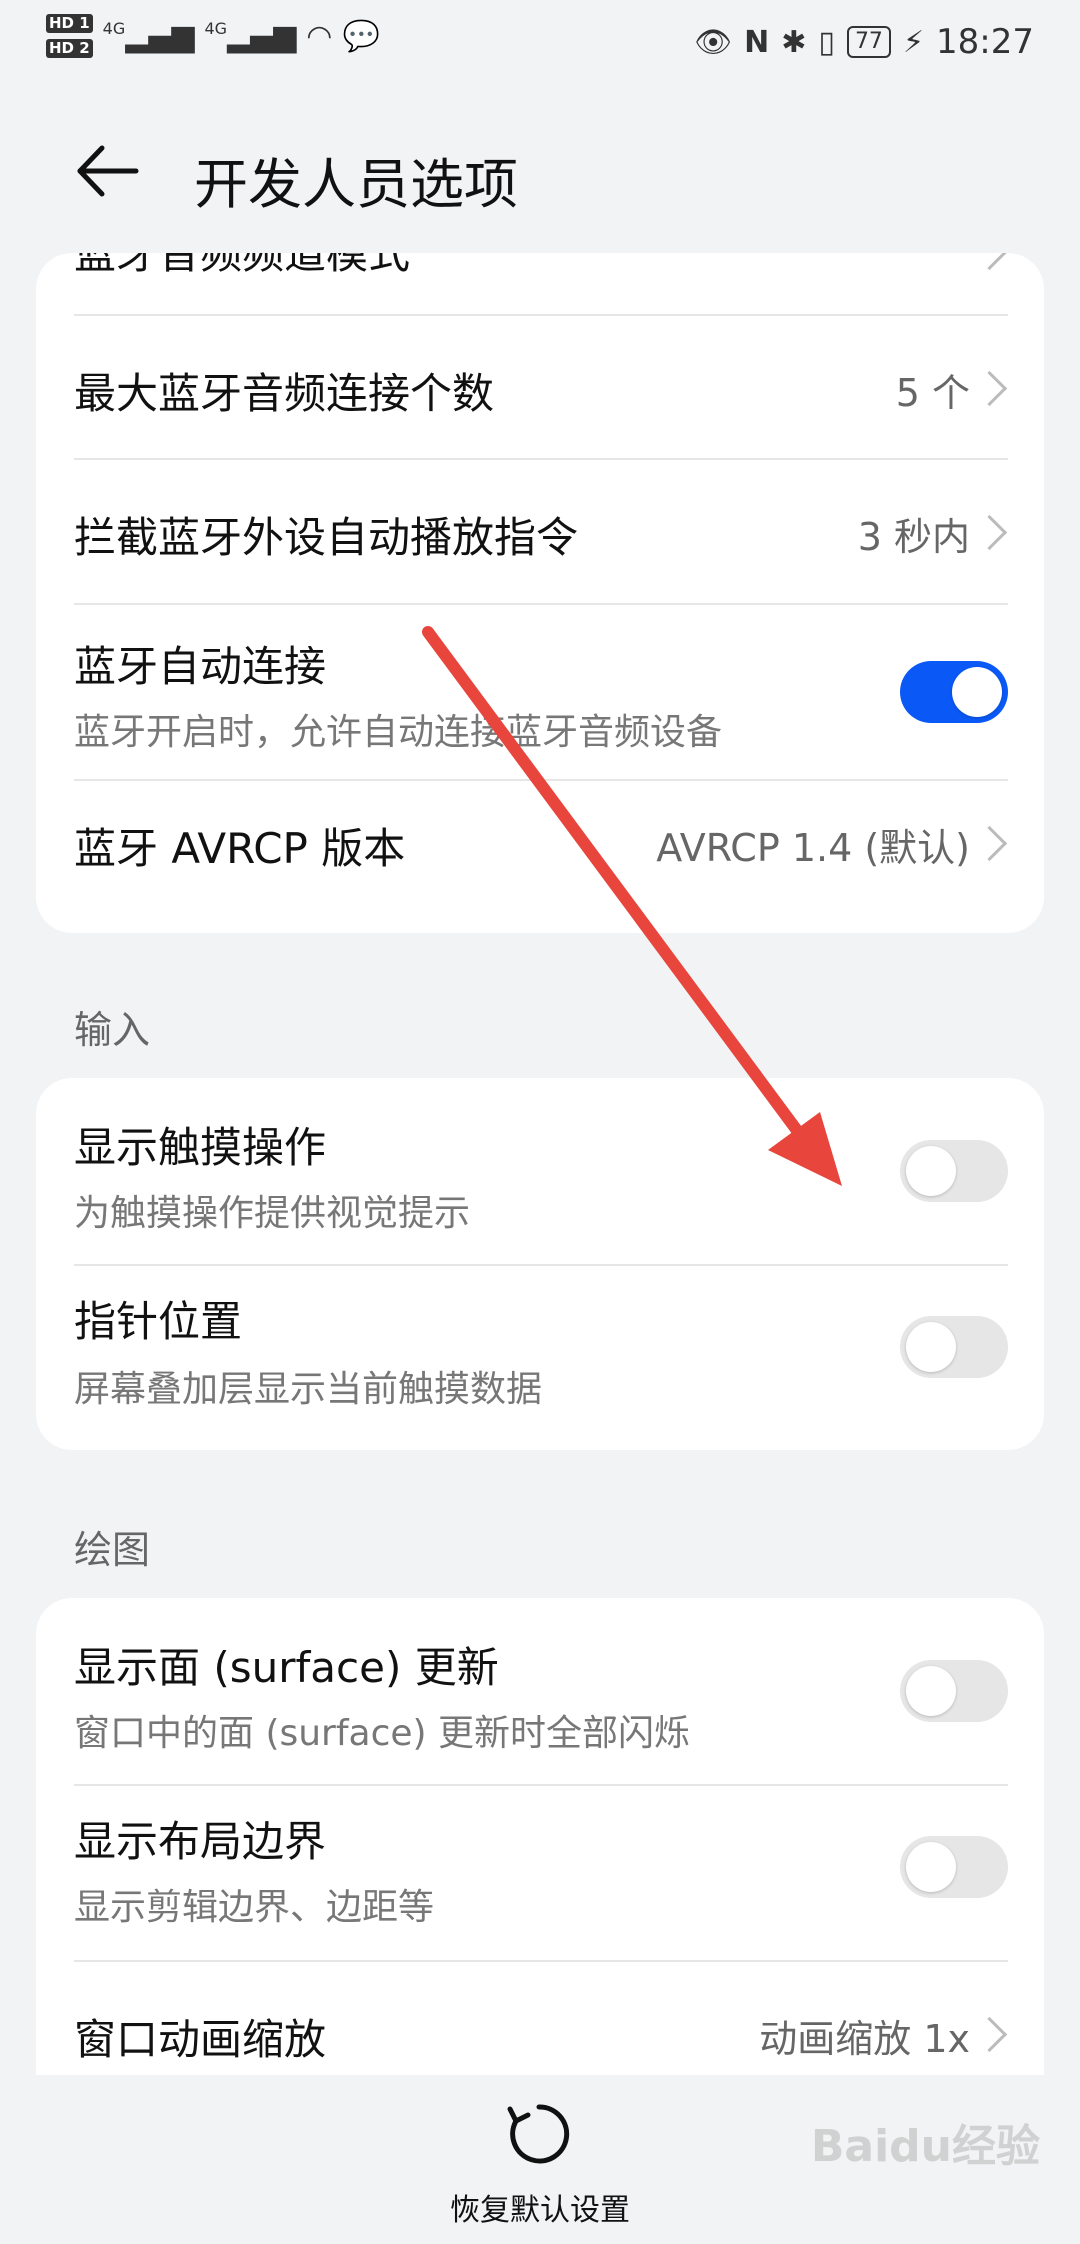 This screenshot has width=1080, height=2244. I want to click on eye-icon: 👁, so click(713, 42).